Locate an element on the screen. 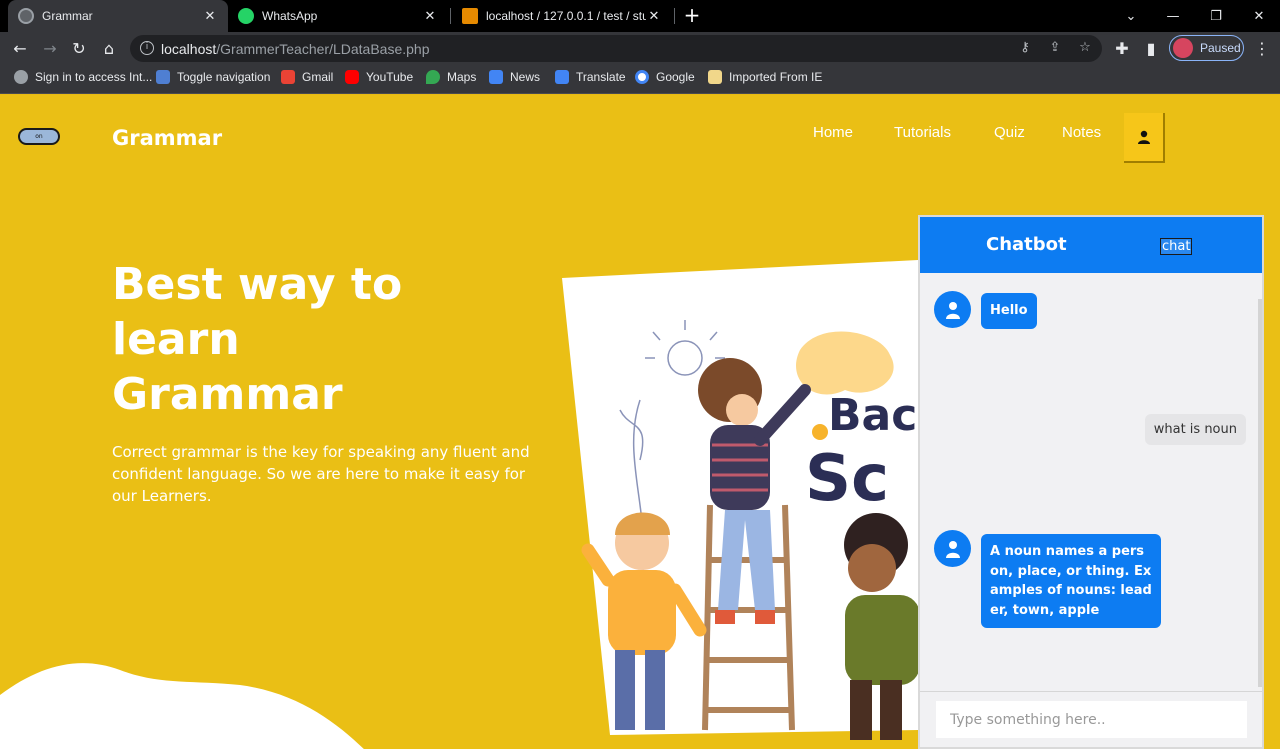 This screenshot has width=1280, height=749. url-text: localhost/GrammerTeacher/LDataBase.php is located at coordinates (295, 49).